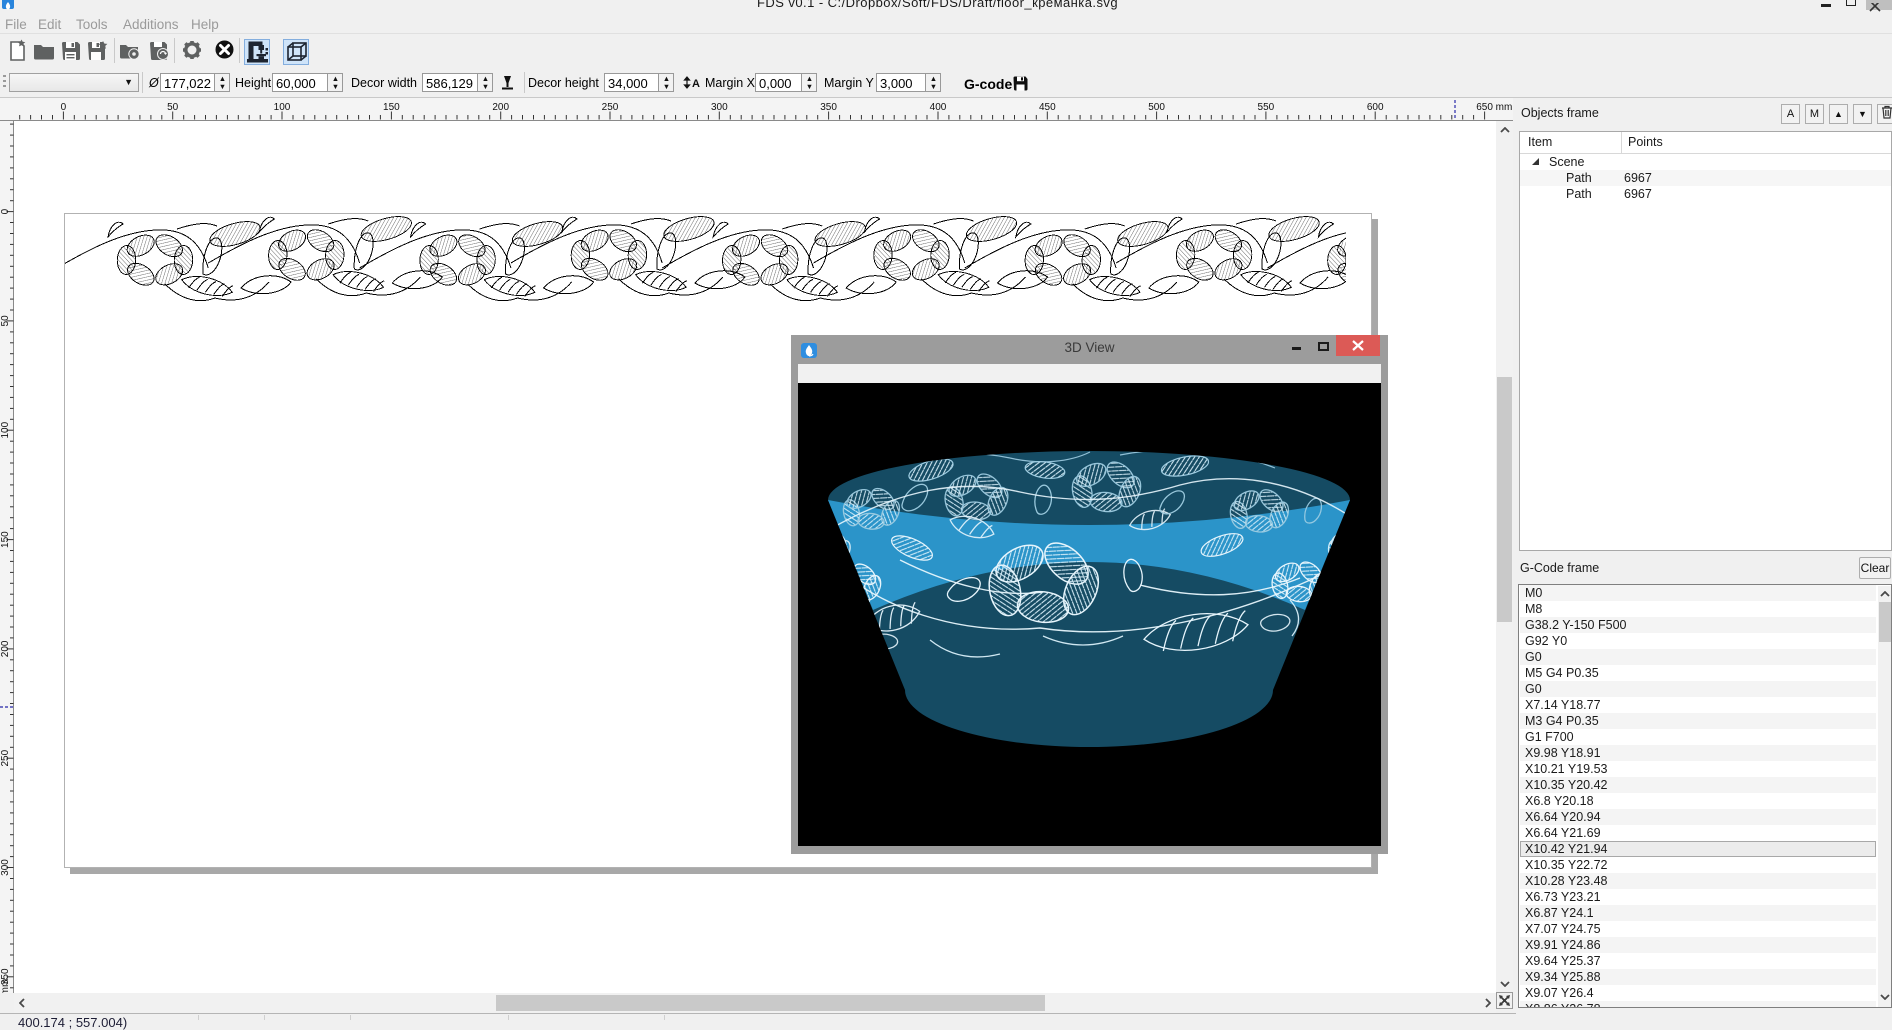 The height and width of the screenshot is (1030, 1892). I want to click on svg-text: 600, so click(1375, 107).